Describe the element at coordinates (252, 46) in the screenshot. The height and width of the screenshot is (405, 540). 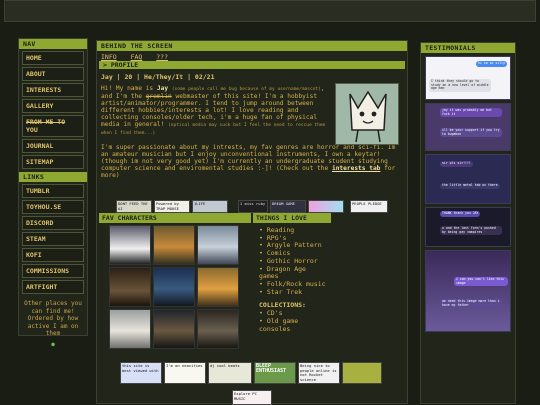
I see `main-title: BEHIND THE SCREEN` at that location.